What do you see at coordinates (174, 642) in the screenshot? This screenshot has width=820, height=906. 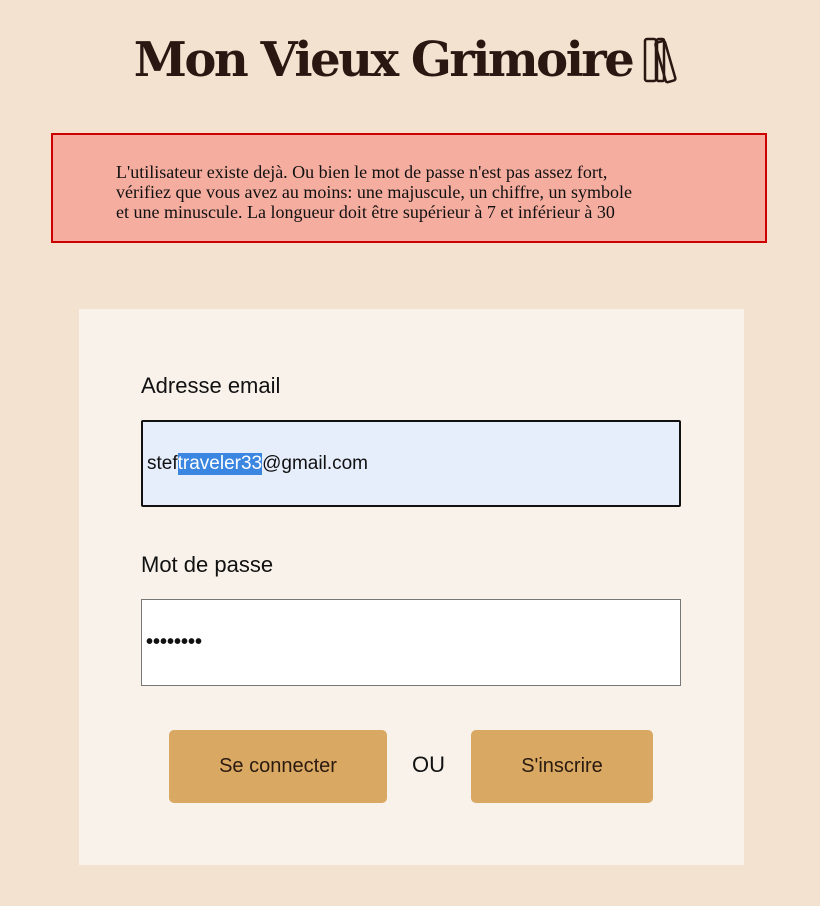 I see `password-mask: ••••••••` at bounding box center [174, 642].